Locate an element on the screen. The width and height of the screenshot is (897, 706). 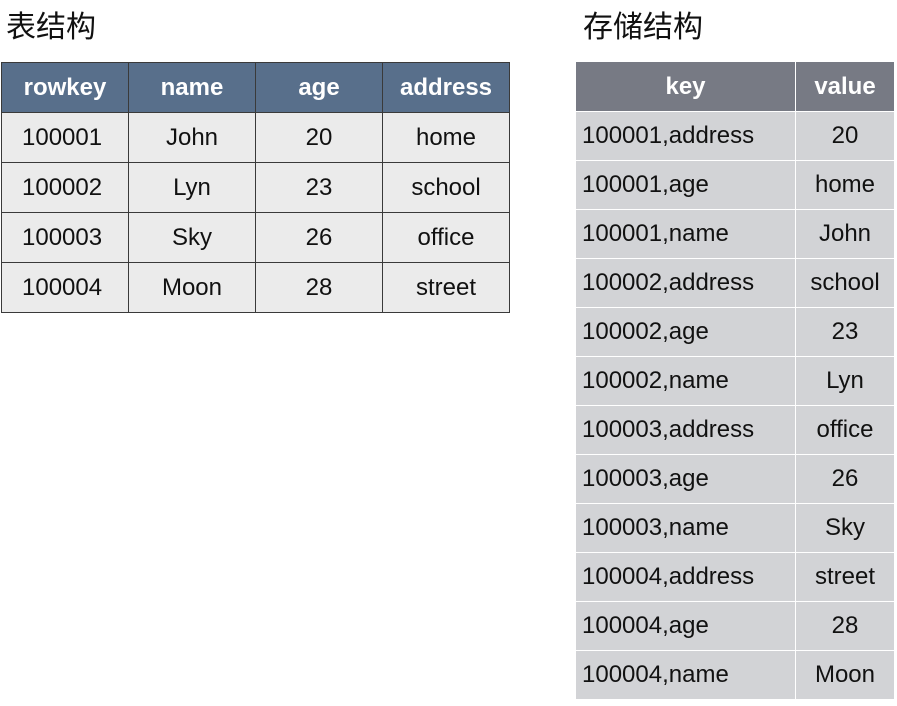
storage-row: 100001,name John is located at coordinates (735, 234).